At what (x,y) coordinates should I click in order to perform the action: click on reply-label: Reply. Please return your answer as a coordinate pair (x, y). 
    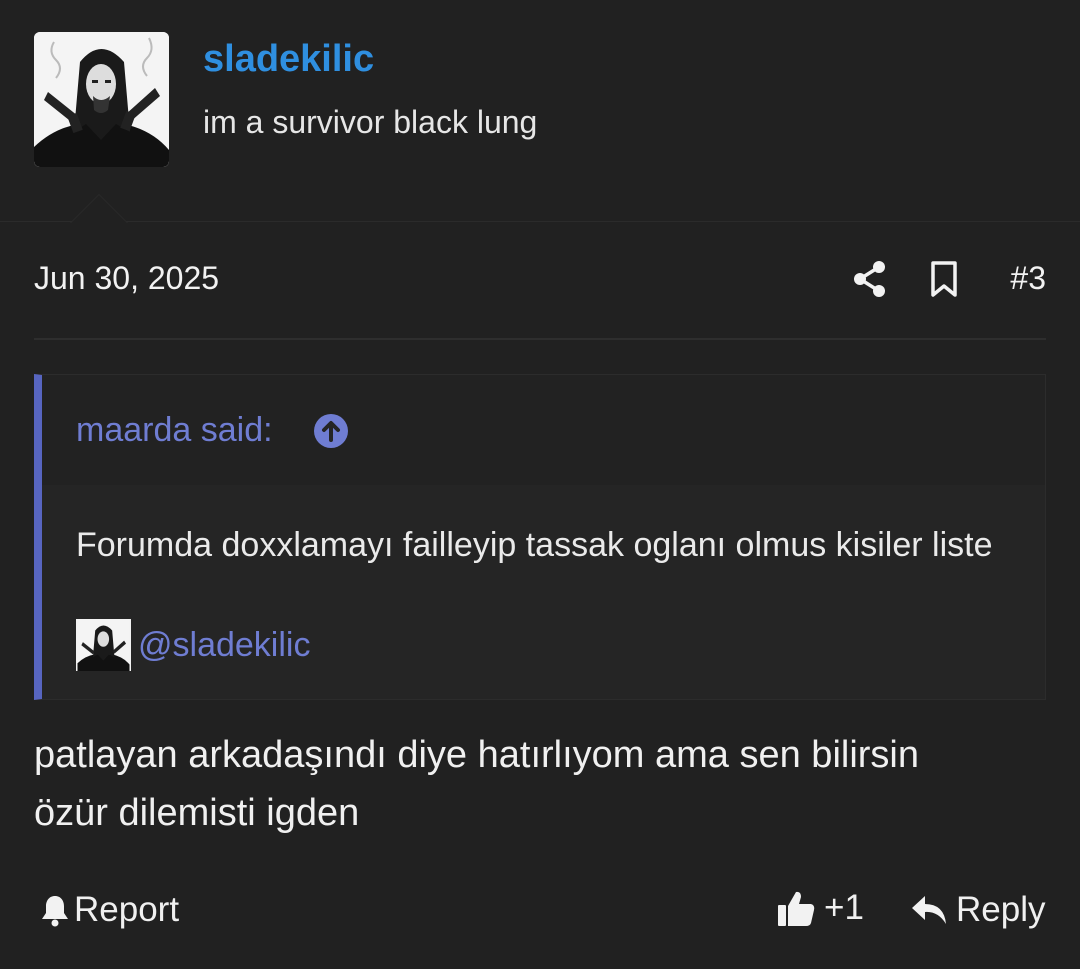
    Looking at the image, I should click on (1001, 909).